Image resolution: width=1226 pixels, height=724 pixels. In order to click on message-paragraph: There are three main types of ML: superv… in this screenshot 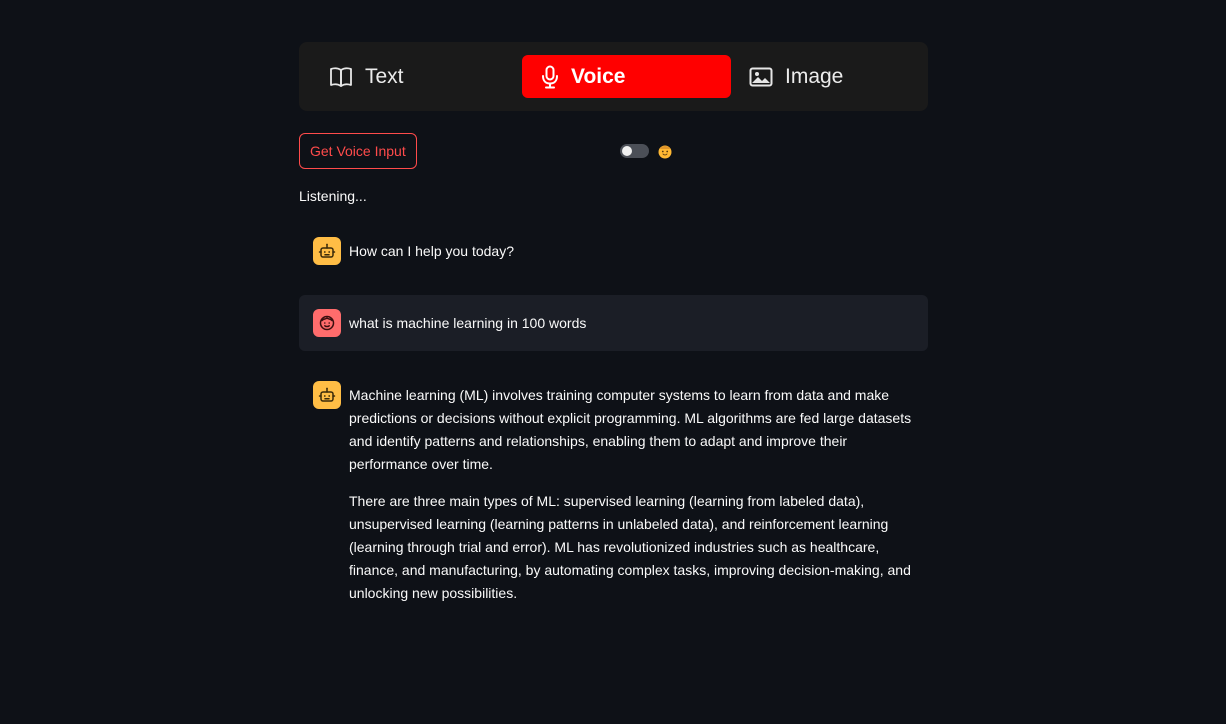, I will do `click(630, 547)`.